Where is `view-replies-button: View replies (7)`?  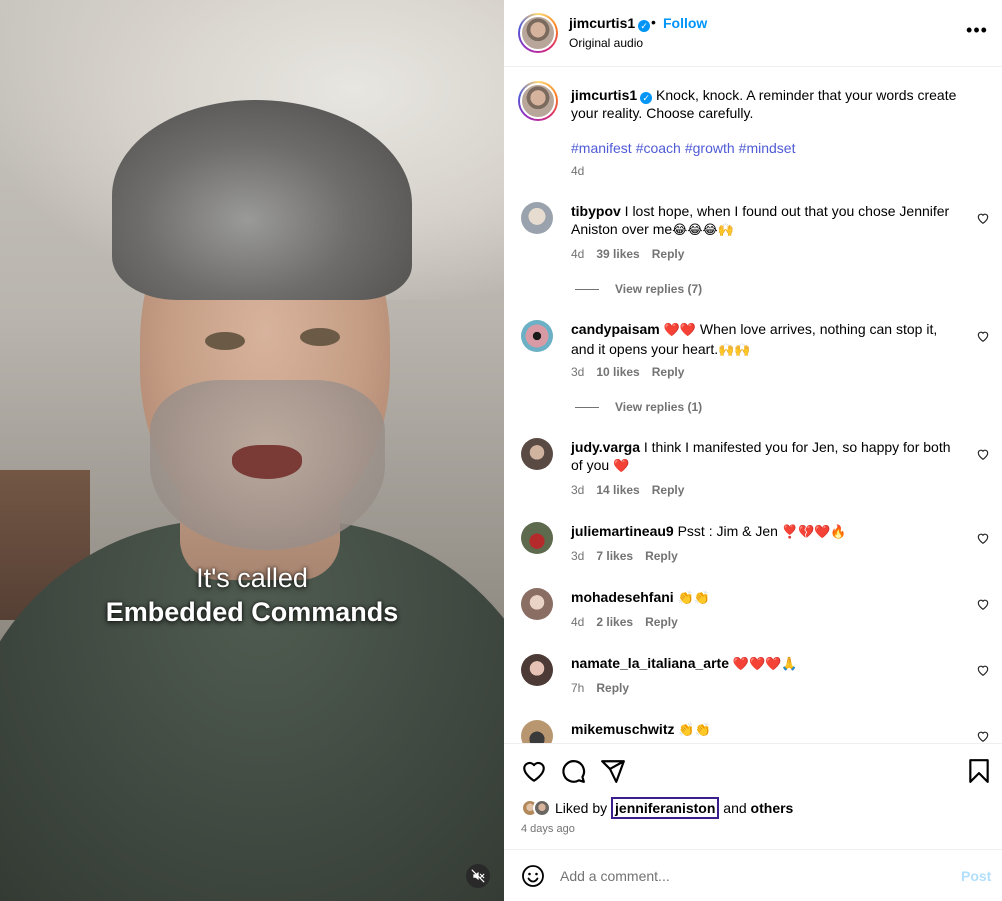 view-replies-button: View replies (7) is located at coordinates (638, 289).